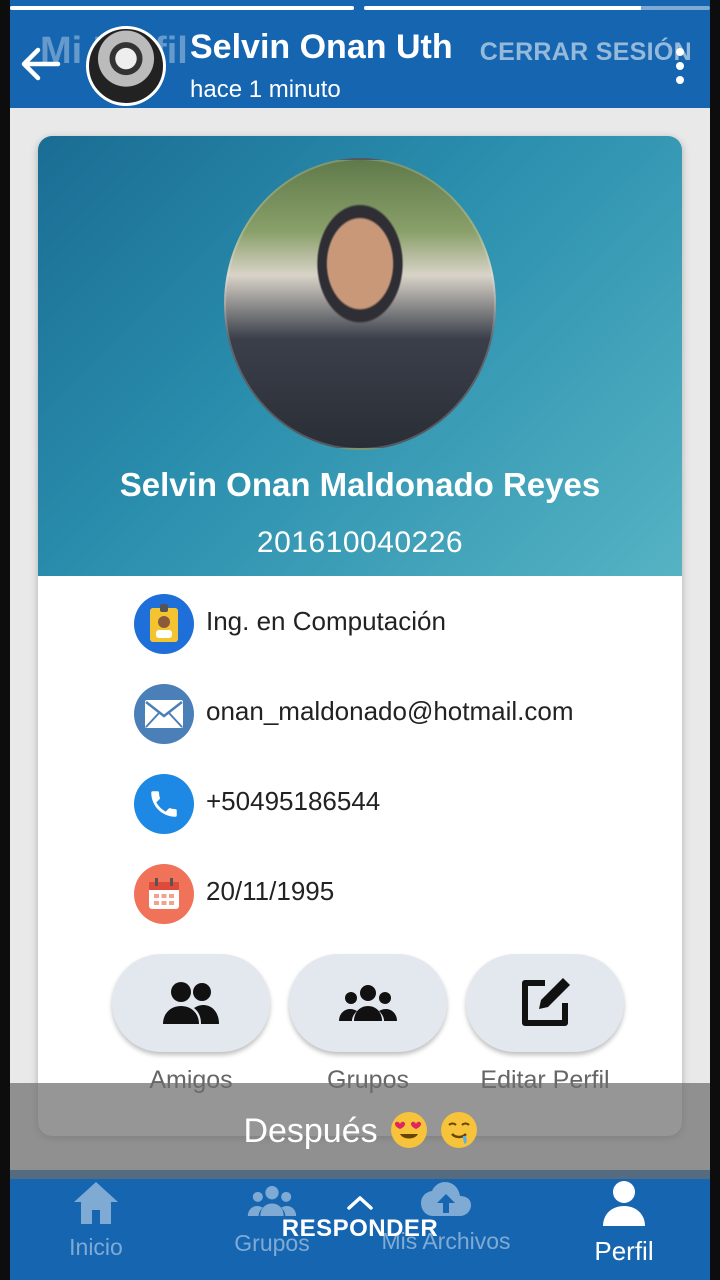 The image size is (720, 1280). I want to click on edit-profile-button, so click(545, 1003).